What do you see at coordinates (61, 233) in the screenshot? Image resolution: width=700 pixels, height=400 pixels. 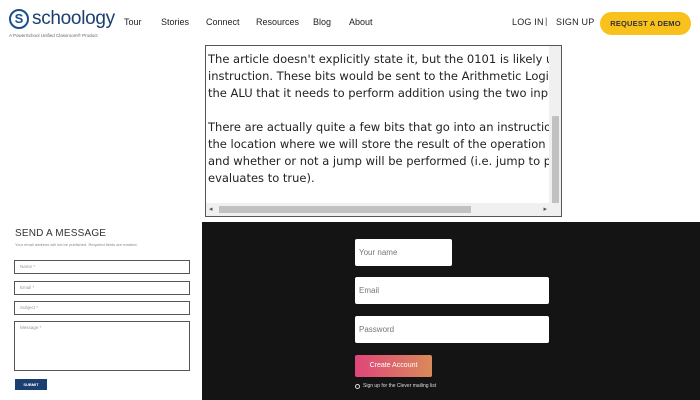 I see `send-message-title: SEND A MESSAGE` at bounding box center [61, 233].